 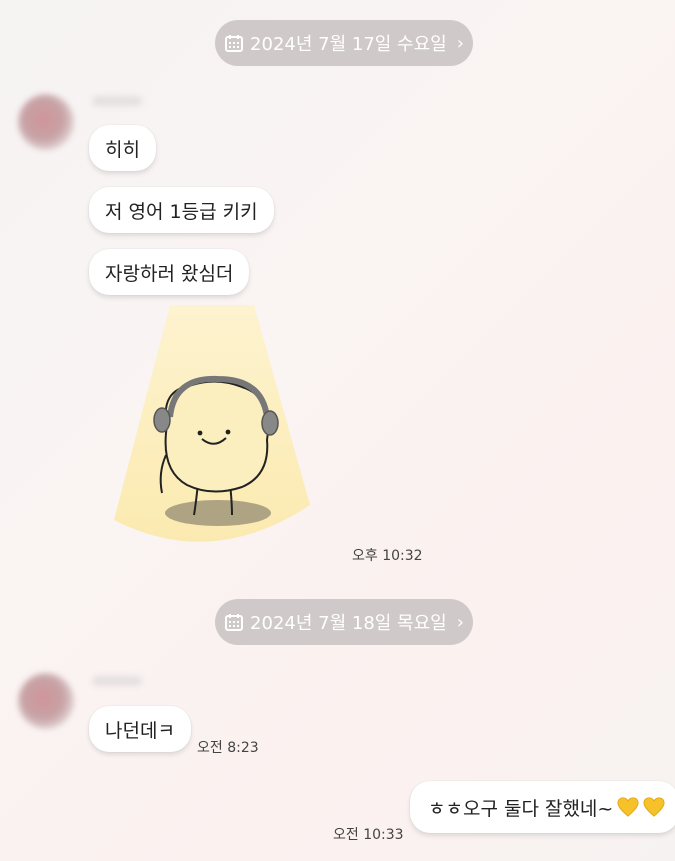 What do you see at coordinates (368, 835) in the screenshot?
I see `message-time: 오전 10:33` at bounding box center [368, 835].